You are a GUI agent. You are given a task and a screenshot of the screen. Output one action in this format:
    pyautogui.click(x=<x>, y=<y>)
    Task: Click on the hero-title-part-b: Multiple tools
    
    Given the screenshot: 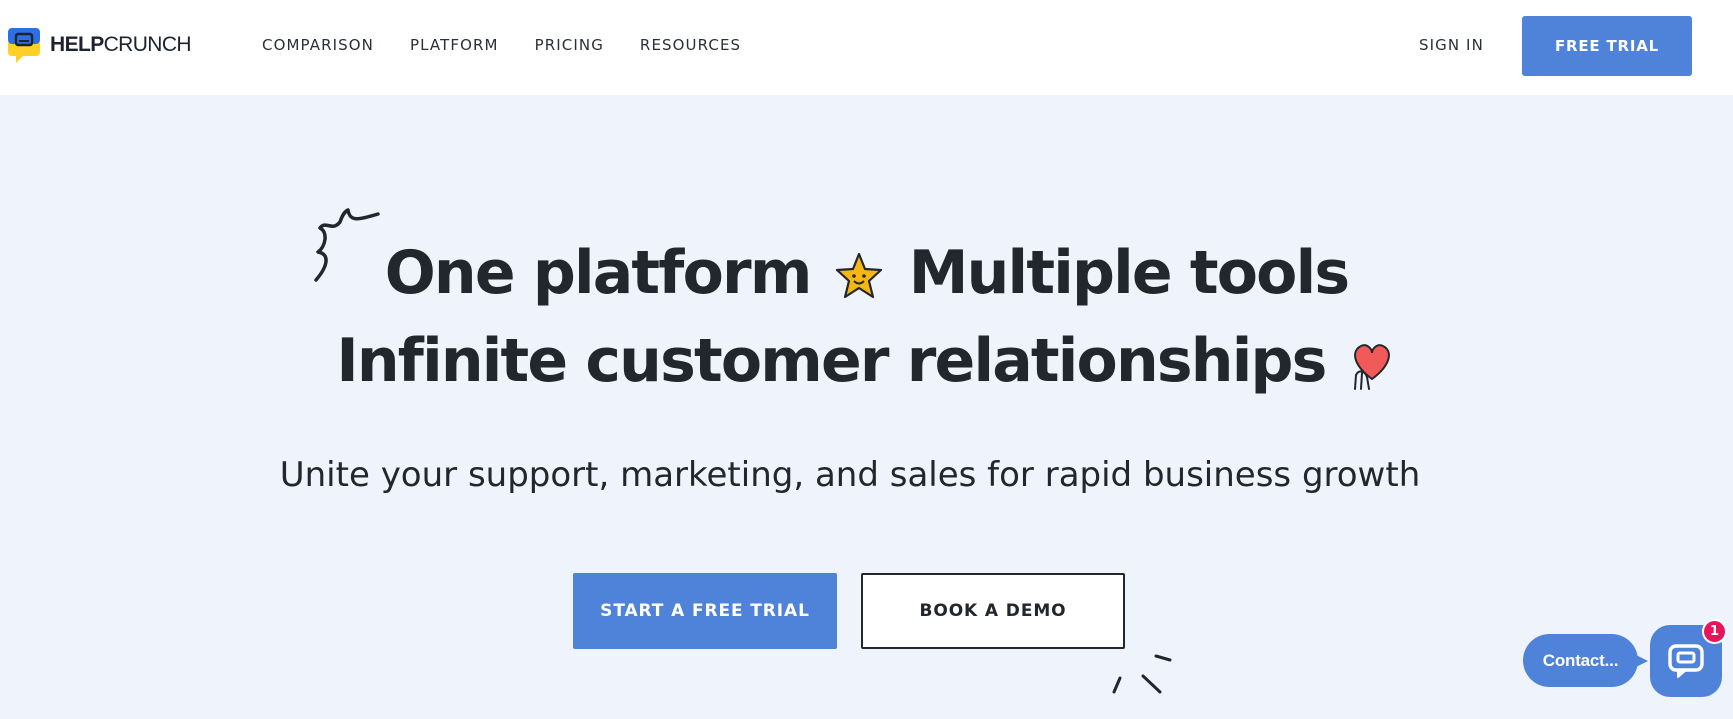 What is the action you would take?
    pyautogui.click(x=1129, y=273)
    